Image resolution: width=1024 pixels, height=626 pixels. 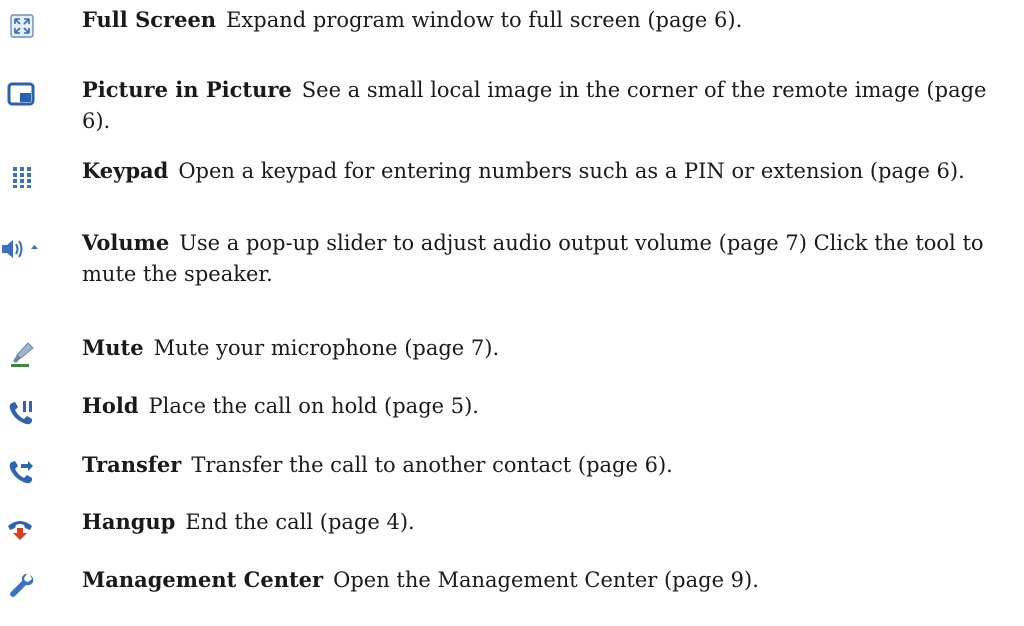 What do you see at coordinates (22, 26) in the screenshot?
I see `full-screen-icon` at bounding box center [22, 26].